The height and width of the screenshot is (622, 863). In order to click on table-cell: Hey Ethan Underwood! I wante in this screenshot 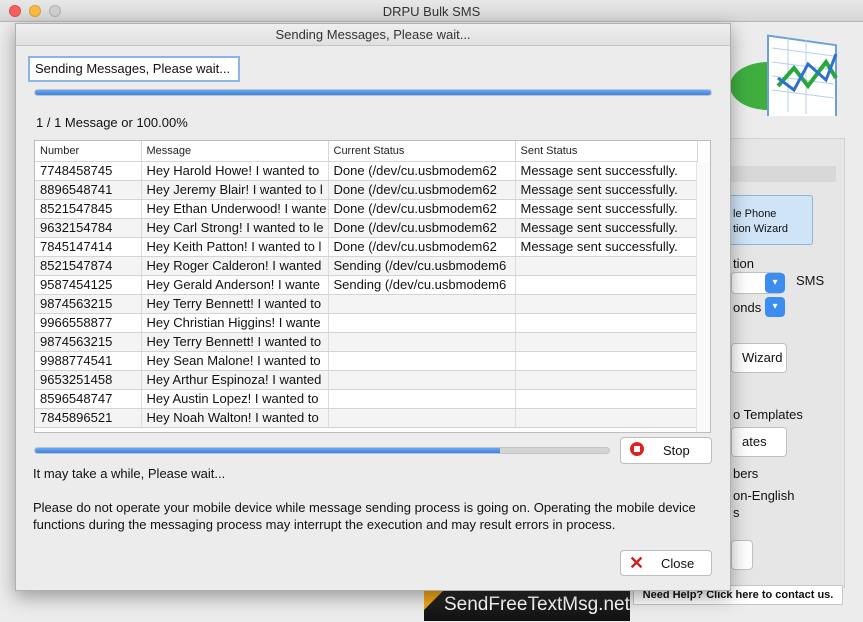, I will do `click(235, 209)`.